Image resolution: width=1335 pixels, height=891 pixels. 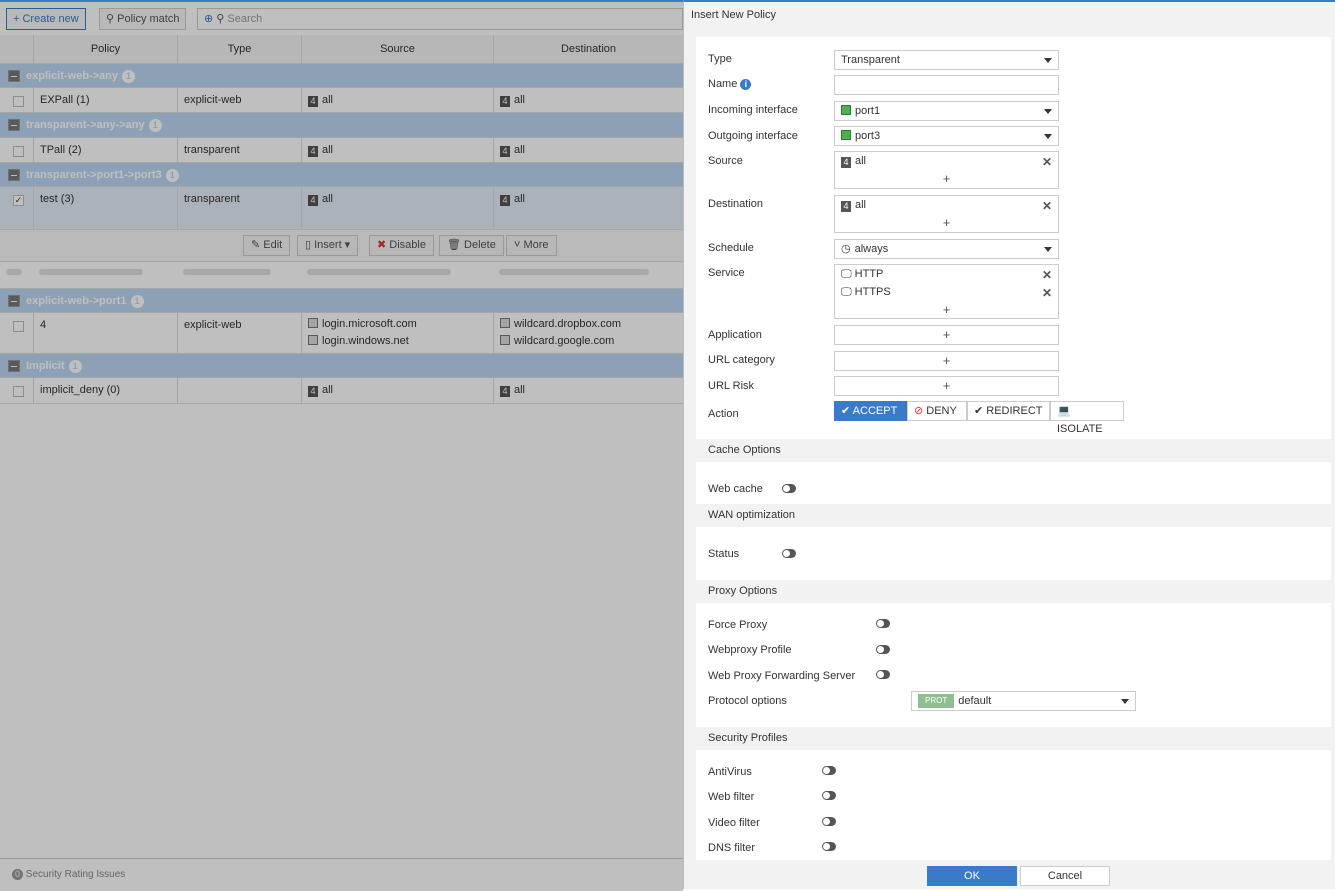 What do you see at coordinates (724, 554) in the screenshot?
I see `wan-status-label: Status` at bounding box center [724, 554].